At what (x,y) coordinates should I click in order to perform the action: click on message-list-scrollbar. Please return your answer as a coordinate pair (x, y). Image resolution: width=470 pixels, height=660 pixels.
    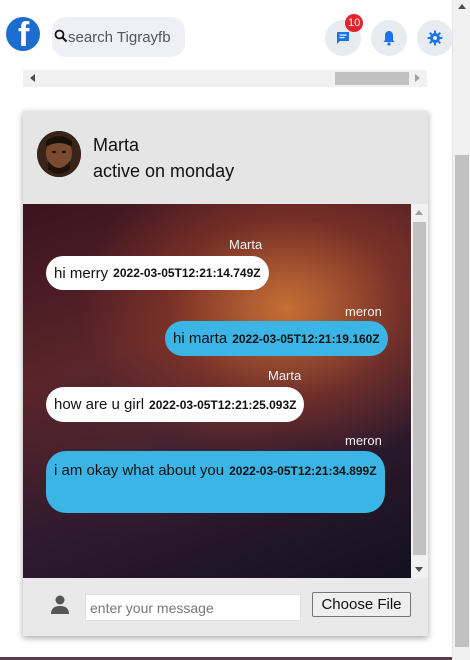
    Looking at the image, I should click on (419, 391).